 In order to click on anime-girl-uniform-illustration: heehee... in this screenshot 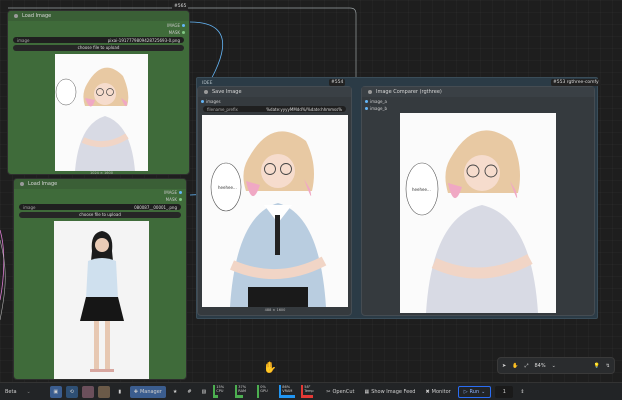, I will do `click(275, 211)`.